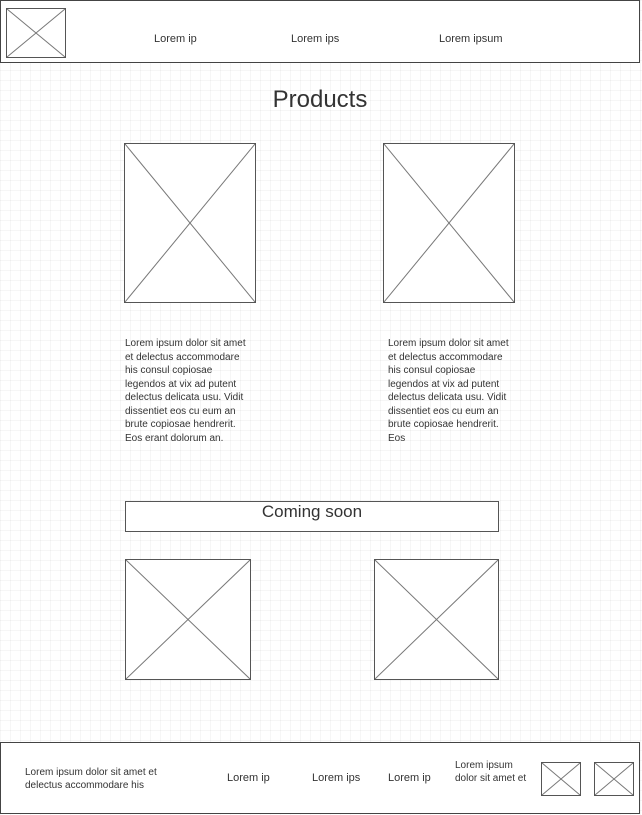 This screenshot has width=642, height=815. What do you see at coordinates (175, 39) in the screenshot?
I see `nav-link-1: Lorem ip` at bounding box center [175, 39].